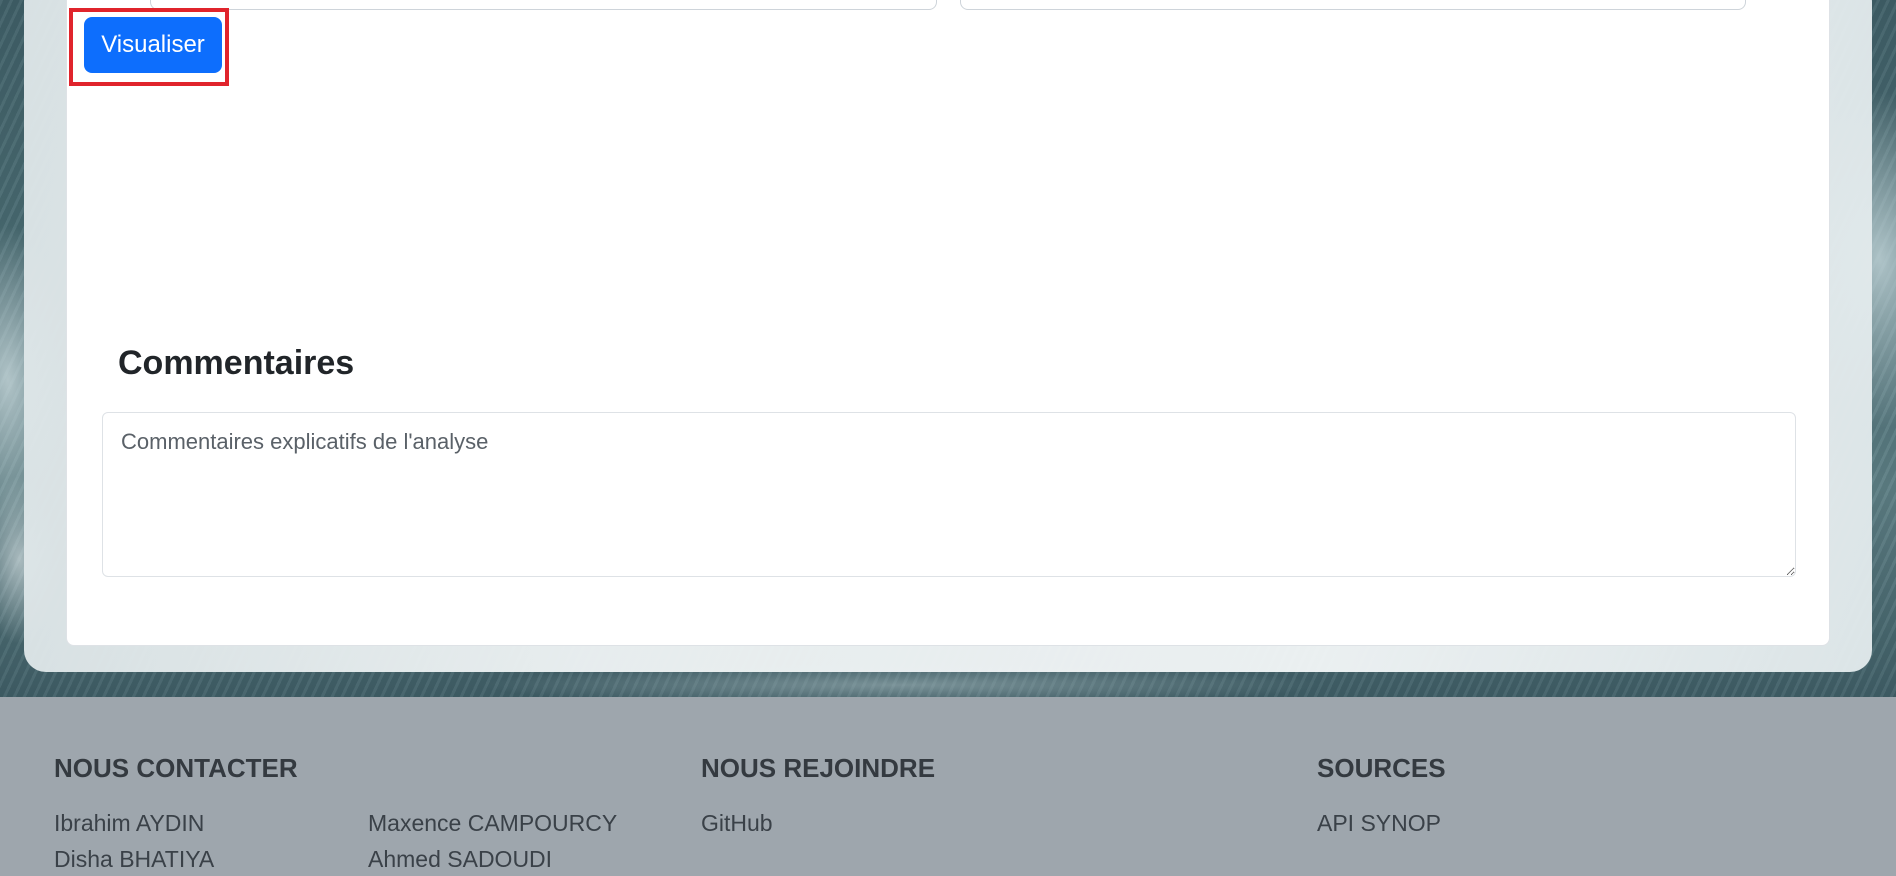  I want to click on right-select-field, so click(1353, 5).